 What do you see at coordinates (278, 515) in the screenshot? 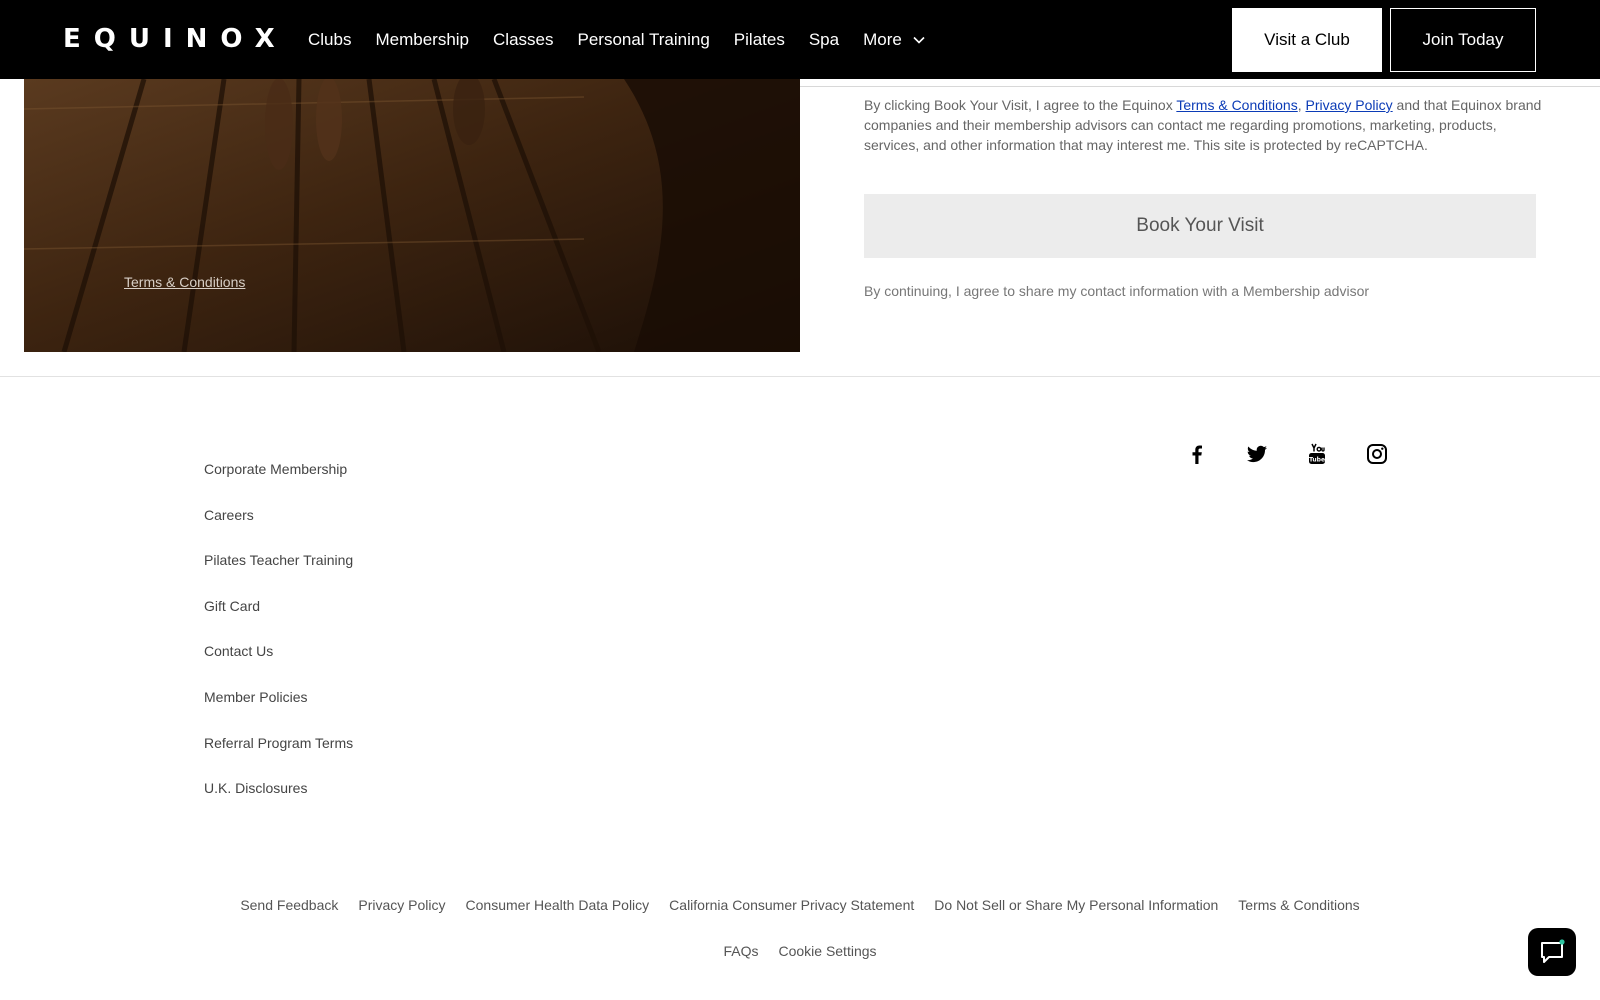
I see `footer-link-careers: Careers` at bounding box center [278, 515].